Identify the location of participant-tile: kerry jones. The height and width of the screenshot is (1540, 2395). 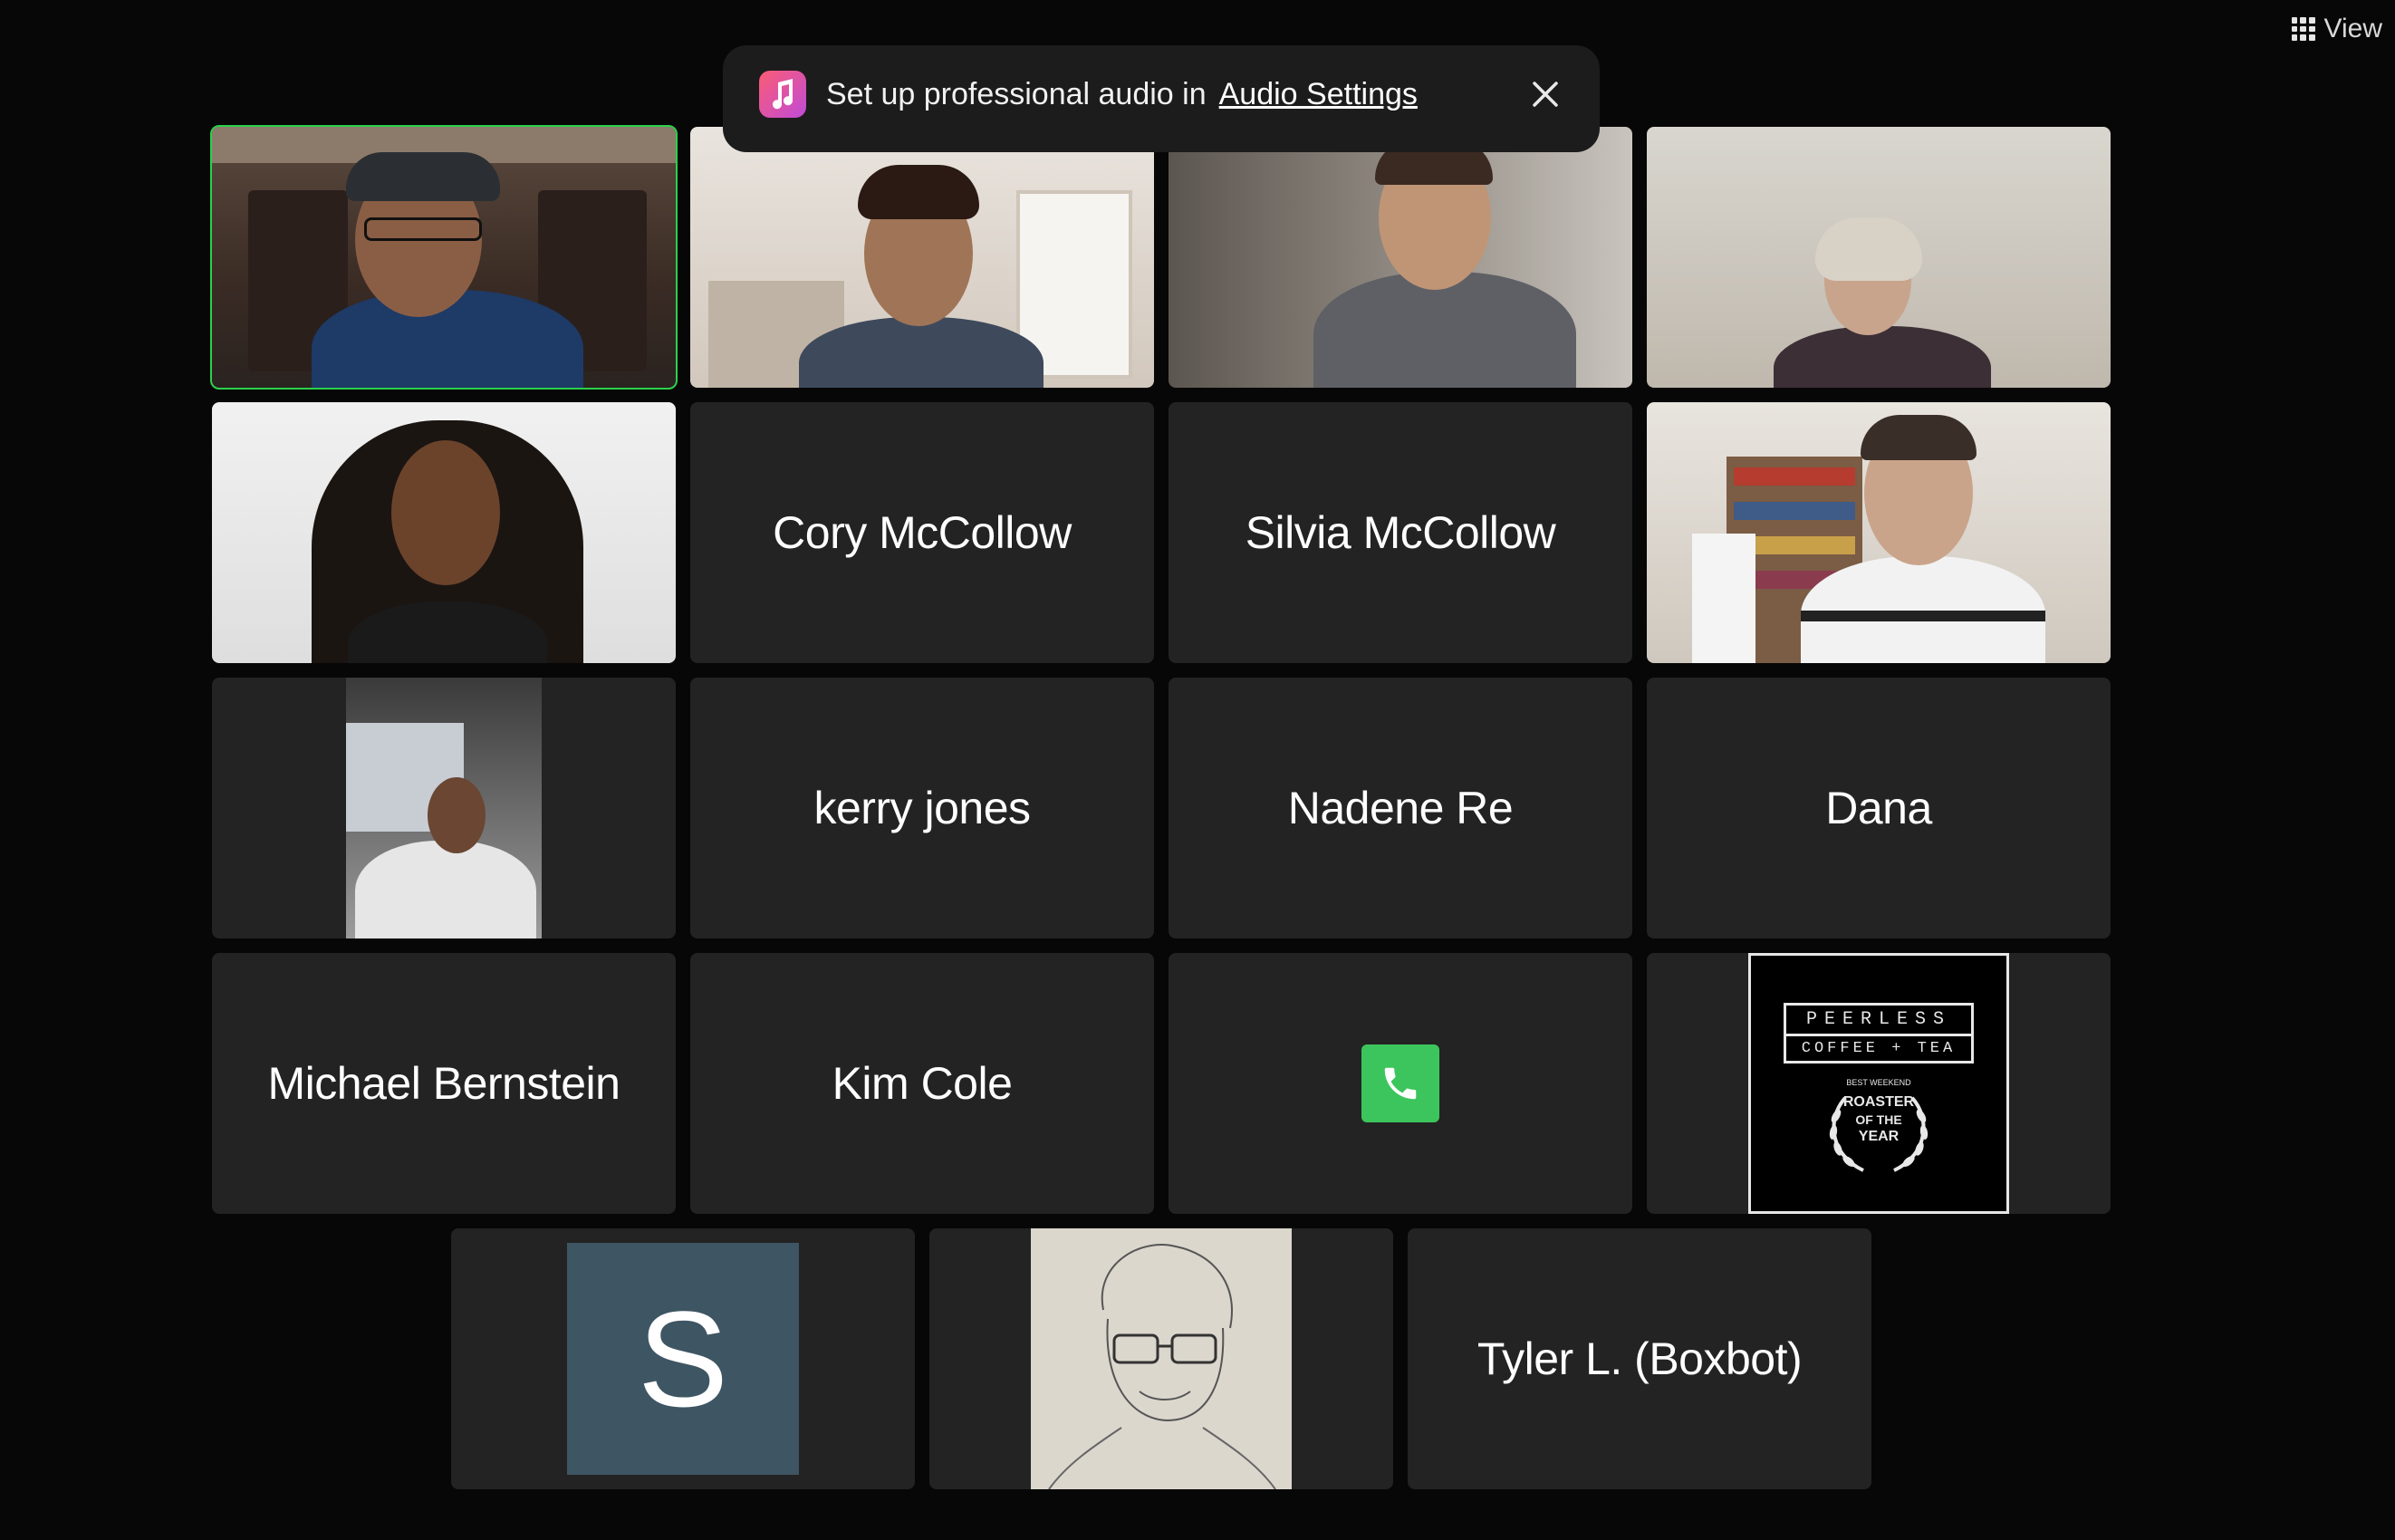
(922, 808).